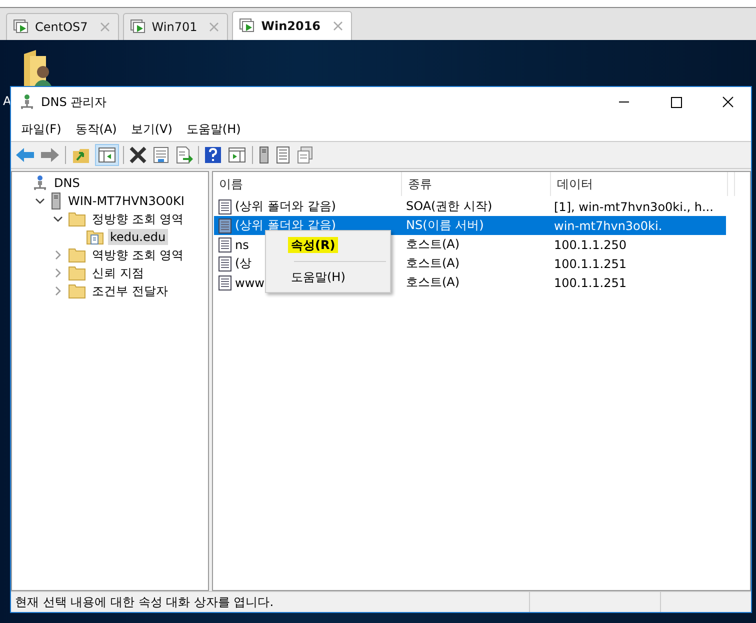 This screenshot has height=623, width=756. What do you see at coordinates (107, 155) in the screenshot?
I see `tree-pane-icon` at bounding box center [107, 155].